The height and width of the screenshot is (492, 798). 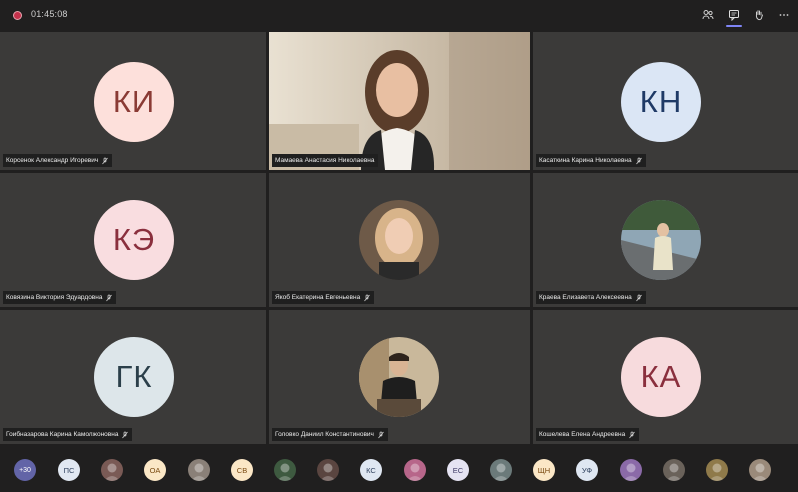 I want to click on more-participants-button: +30, so click(x=25, y=470).